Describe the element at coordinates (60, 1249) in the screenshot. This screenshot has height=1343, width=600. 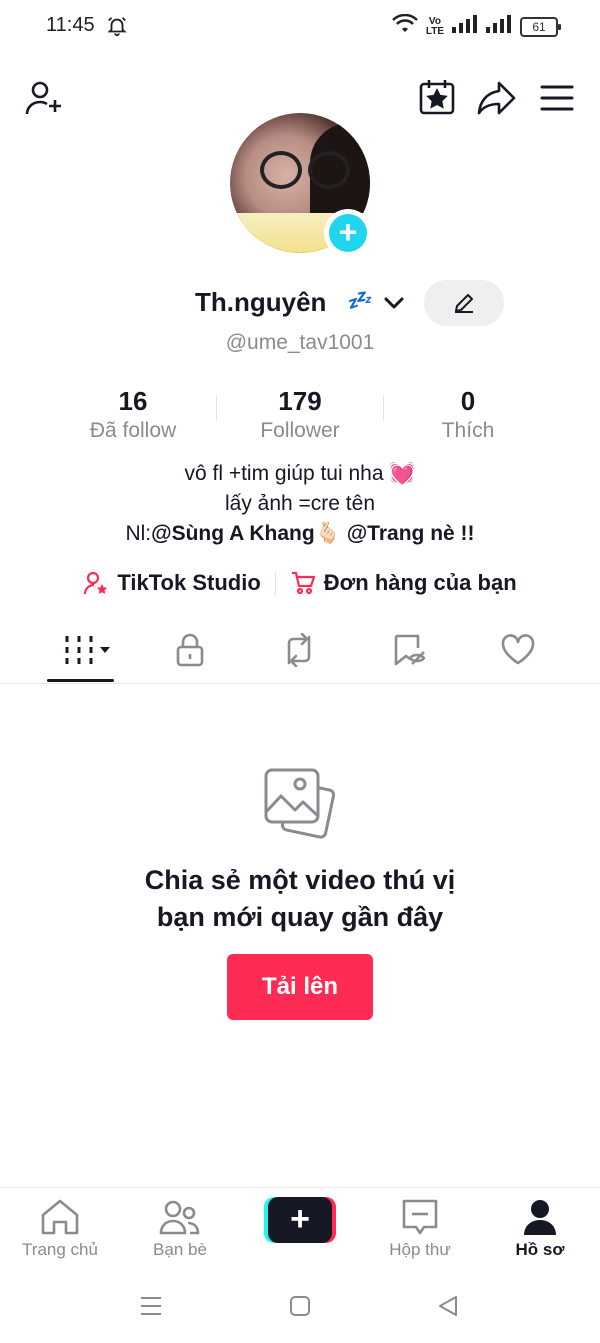
I see `nav-label: Trang chủ` at that location.